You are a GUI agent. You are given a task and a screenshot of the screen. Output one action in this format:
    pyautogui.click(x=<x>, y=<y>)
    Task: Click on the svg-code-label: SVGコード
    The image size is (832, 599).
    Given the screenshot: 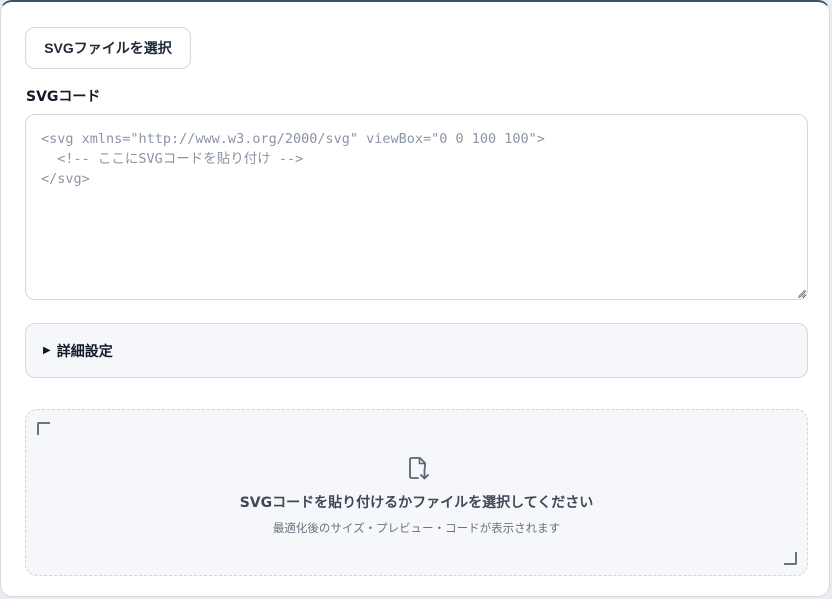 What is the action you would take?
    pyautogui.click(x=63, y=97)
    